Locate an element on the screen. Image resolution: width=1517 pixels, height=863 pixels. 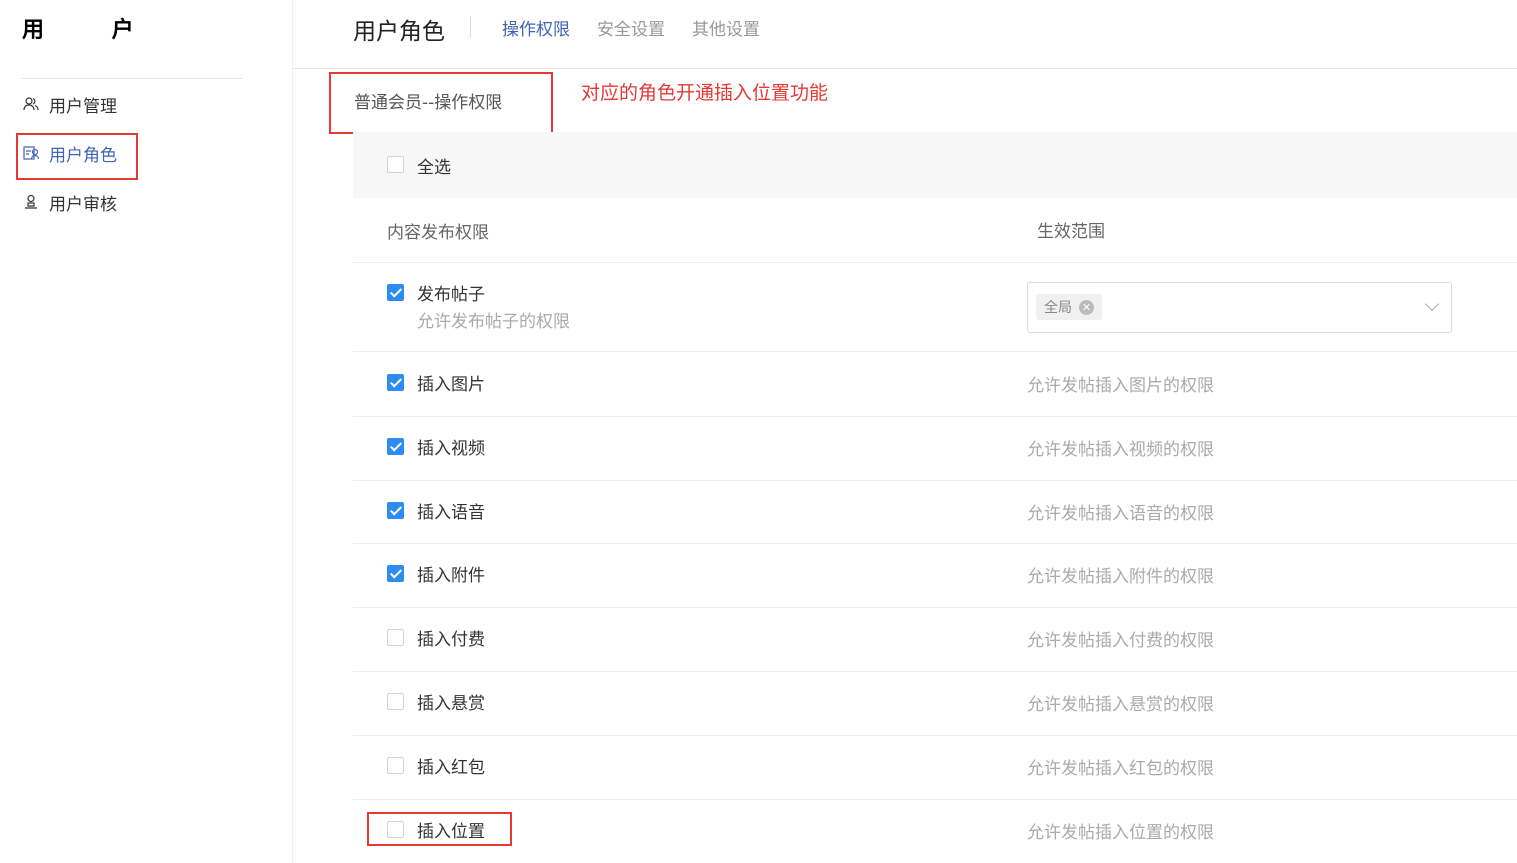
sidebar-item-label: 用户管理 is located at coordinates (83, 106).